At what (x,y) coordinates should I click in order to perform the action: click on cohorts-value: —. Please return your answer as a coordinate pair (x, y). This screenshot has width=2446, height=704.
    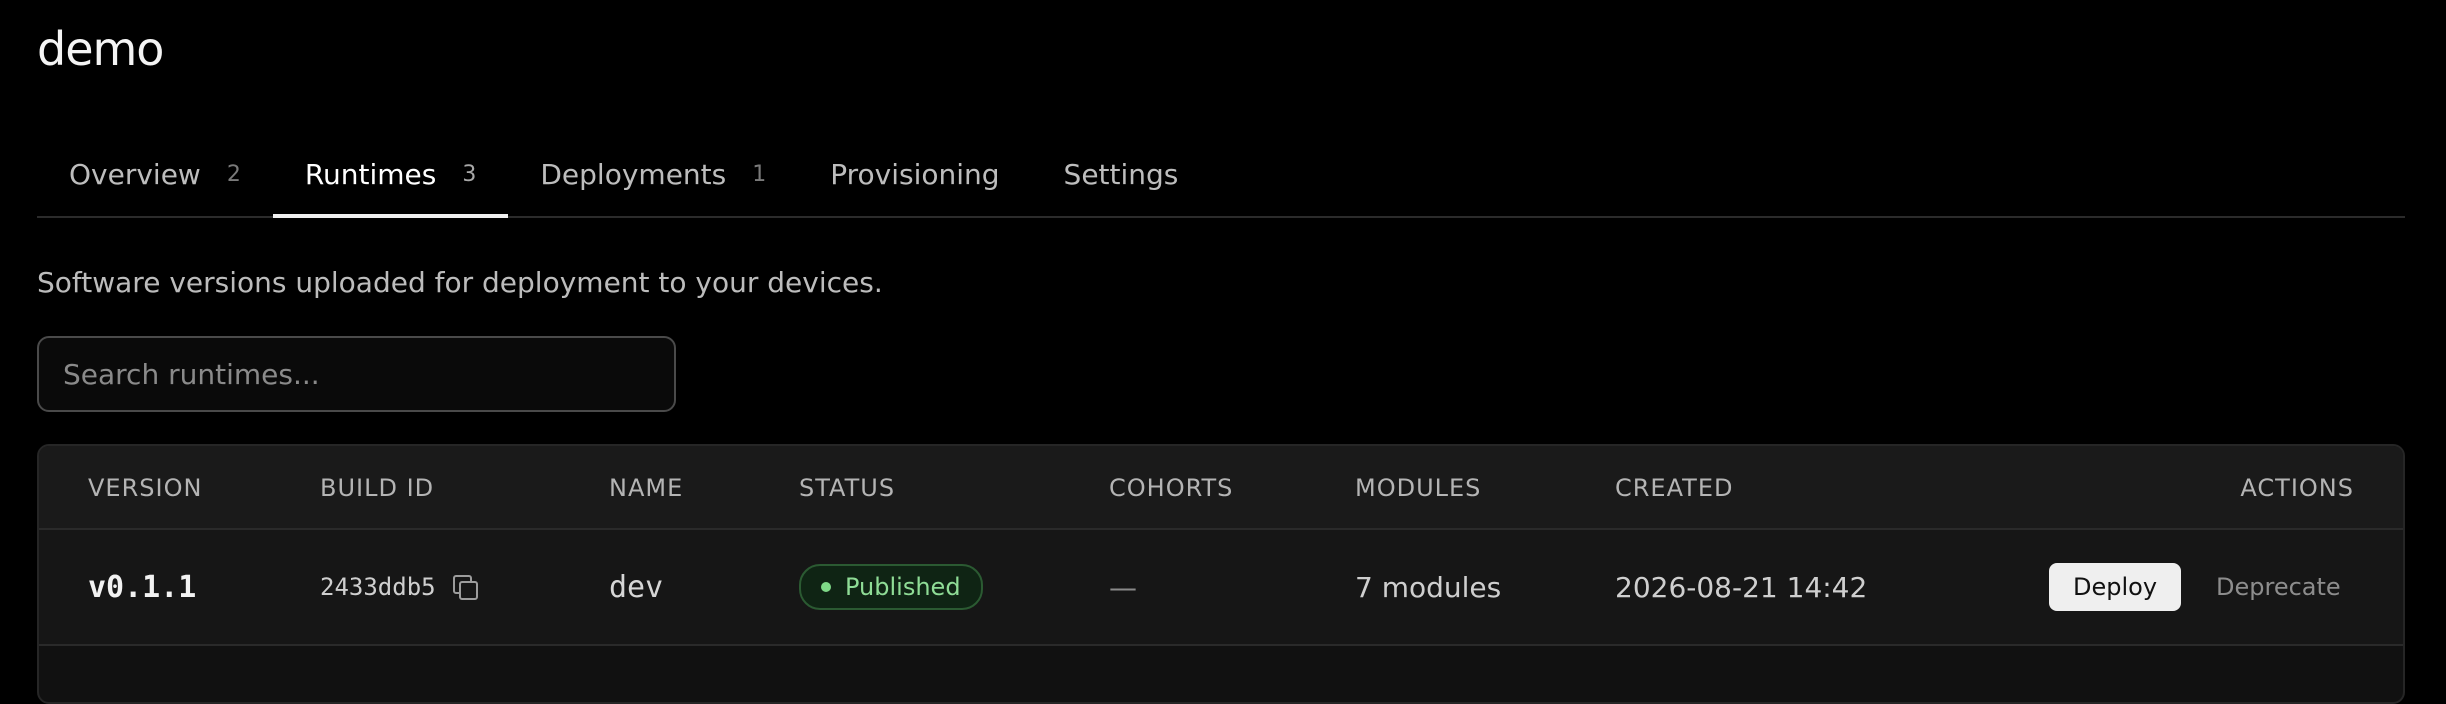
    Looking at the image, I should click on (1123, 587).